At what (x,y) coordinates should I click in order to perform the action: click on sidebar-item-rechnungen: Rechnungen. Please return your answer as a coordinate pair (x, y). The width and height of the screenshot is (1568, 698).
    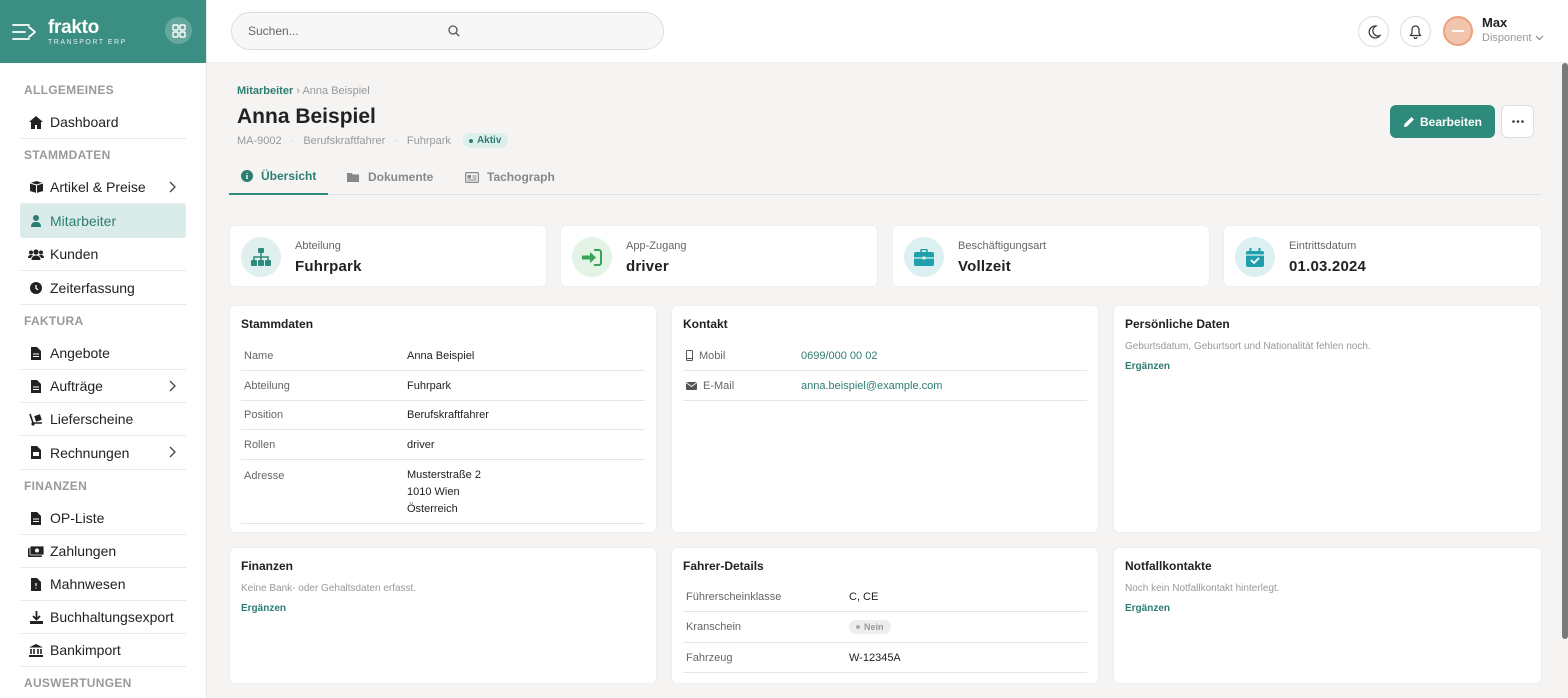
    Looking at the image, I should click on (103, 452).